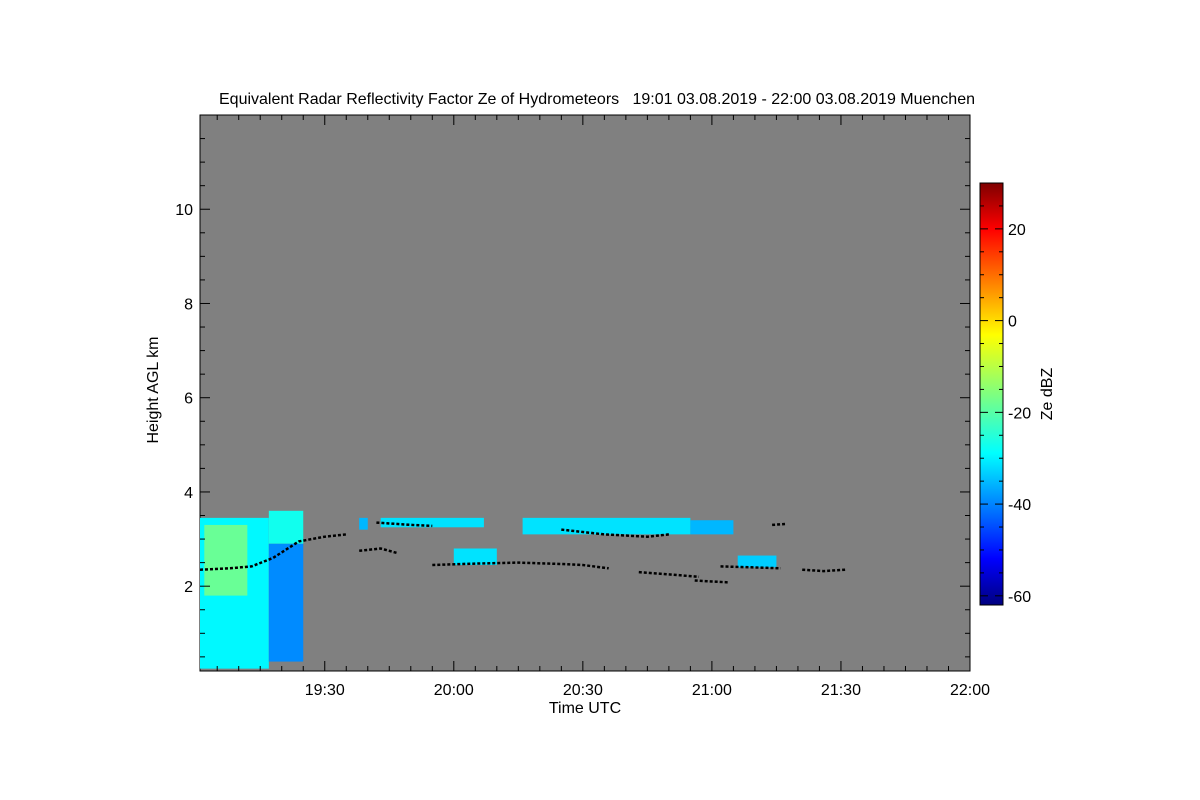 The height and width of the screenshot is (800, 1200). What do you see at coordinates (970, 690) in the screenshot?
I see `x-tick-label: 22:00` at bounding box center [970, 690].